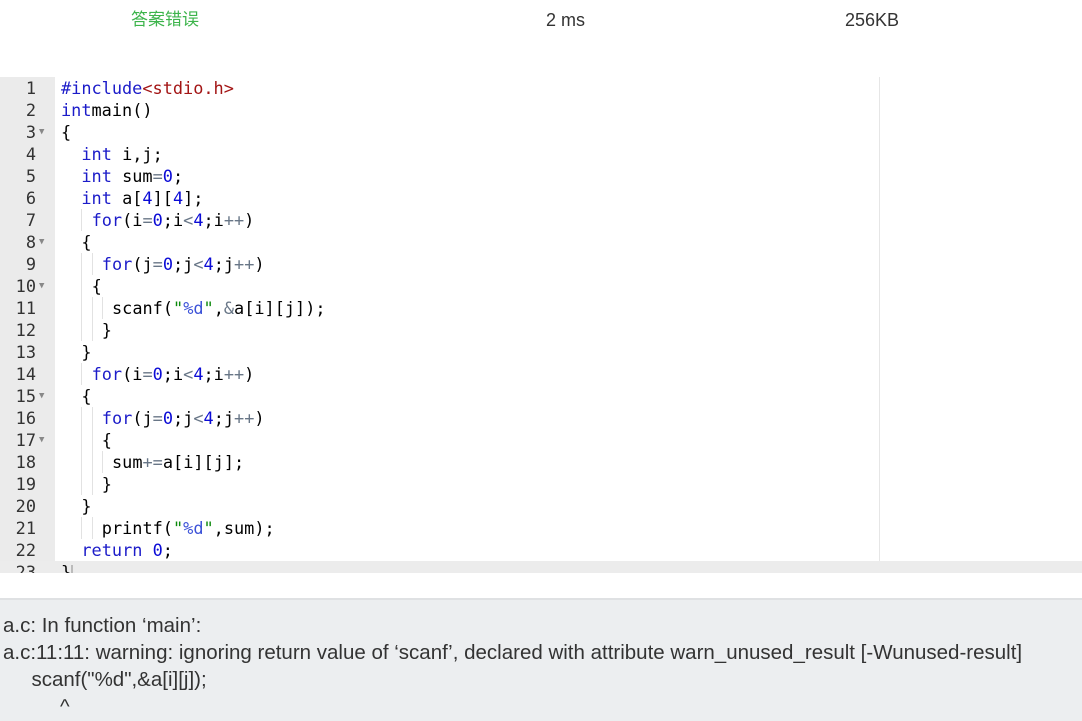 This screenshot has width=1082, height=721. I want to click on code-text: #include<stdio.h>, so click(147, 88).